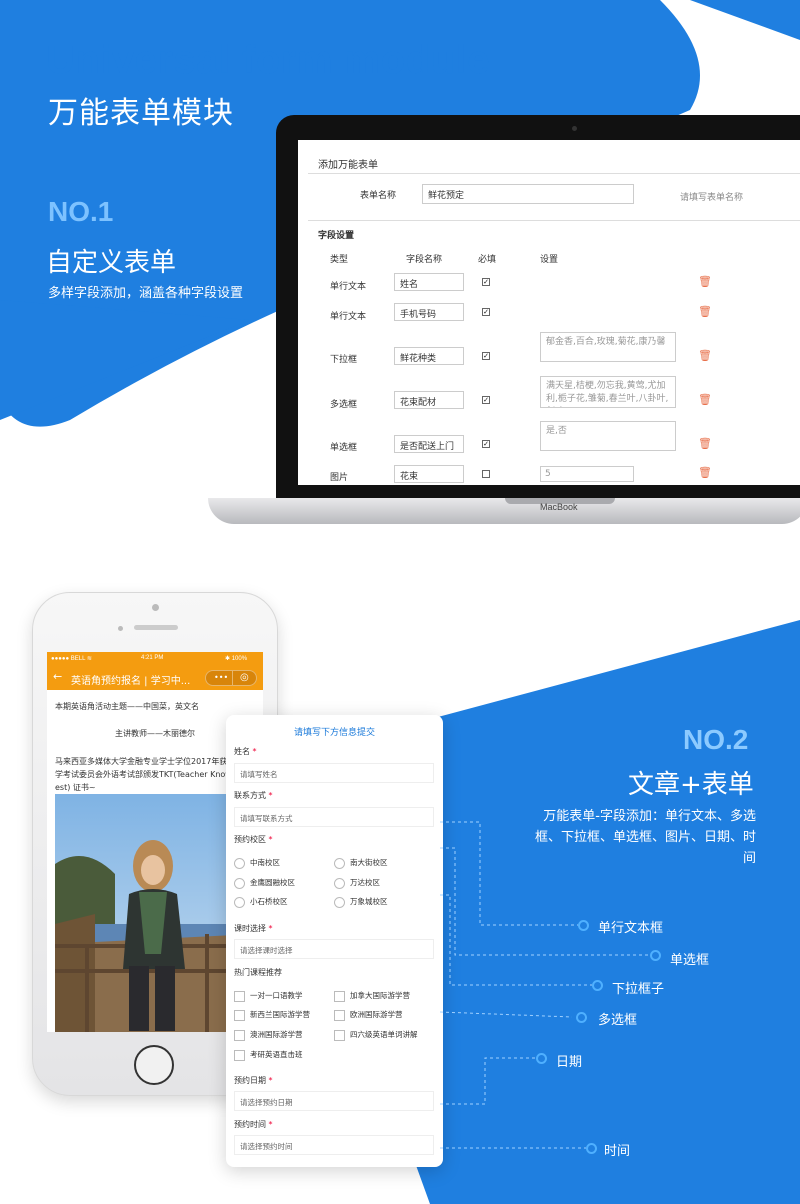  What do you see at coordinates (569, 1062) in the screenshot?
I see `callout-date: 日期` at bounding box center [569, 1062].